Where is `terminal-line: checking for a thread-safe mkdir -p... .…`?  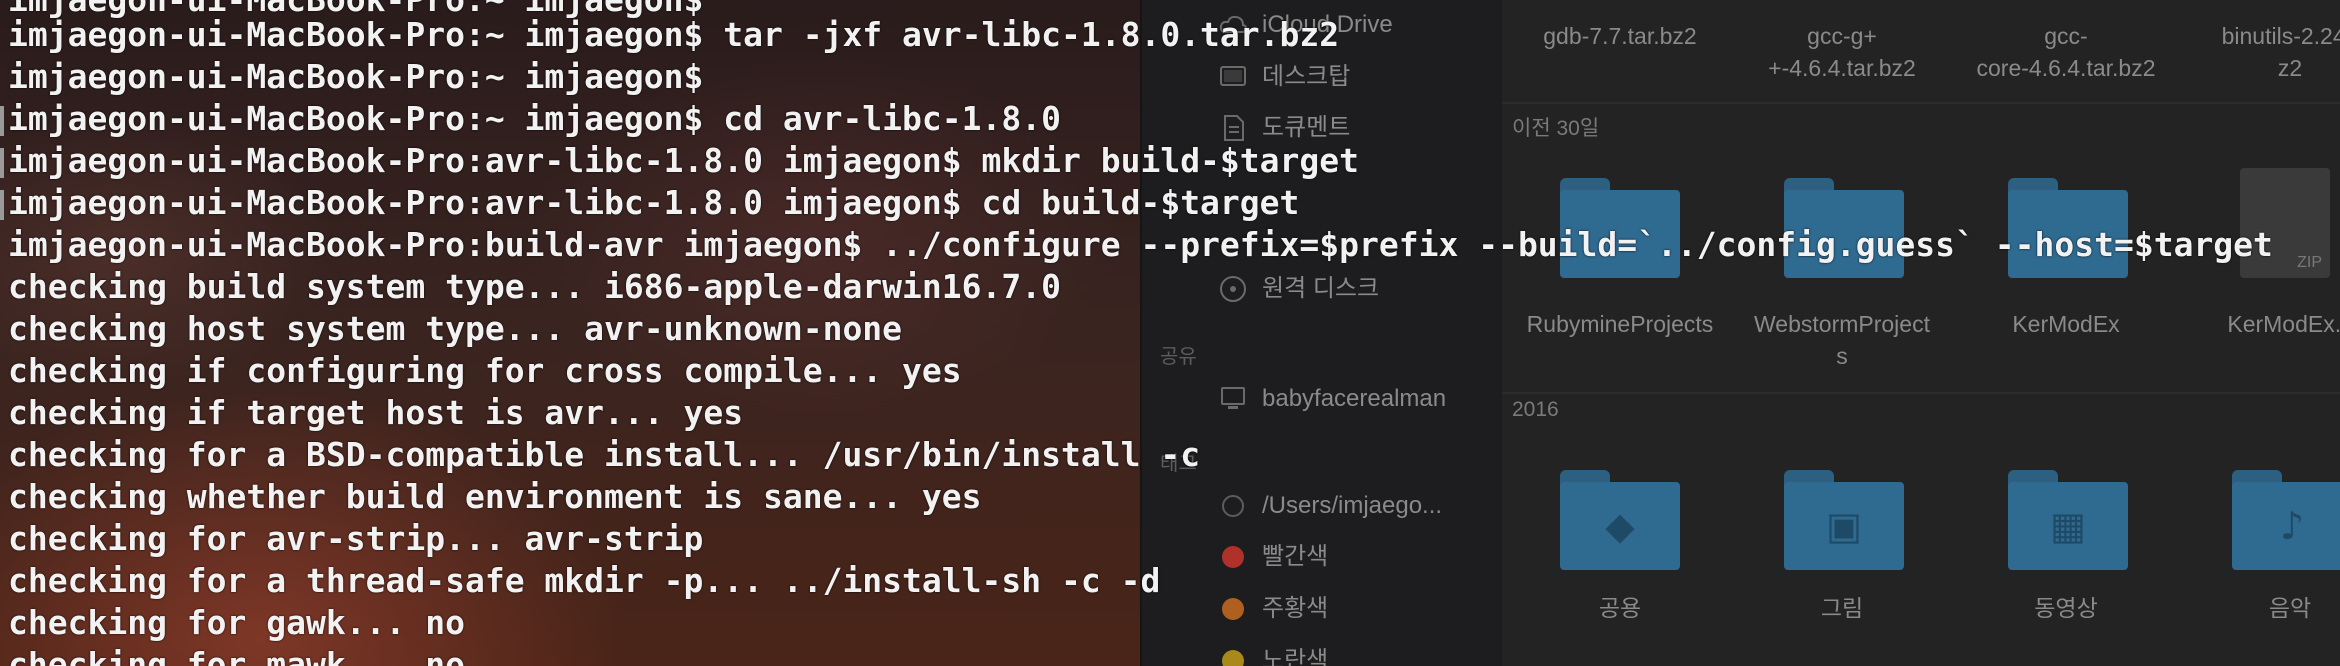
terminal-line: checking for a thread-safe mkdir -p... .… is located at coordinates (584, 580).